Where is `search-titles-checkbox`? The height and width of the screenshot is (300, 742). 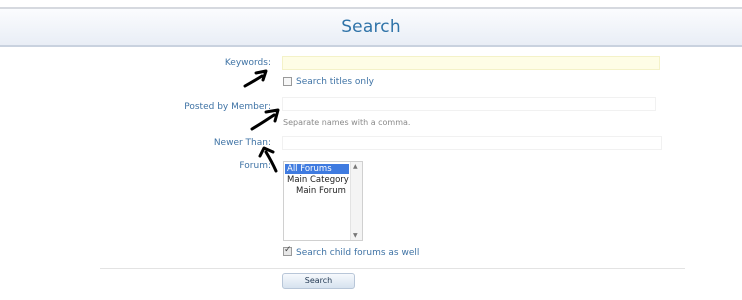 search-titles-checkbox is located at coordinates (287, 81).